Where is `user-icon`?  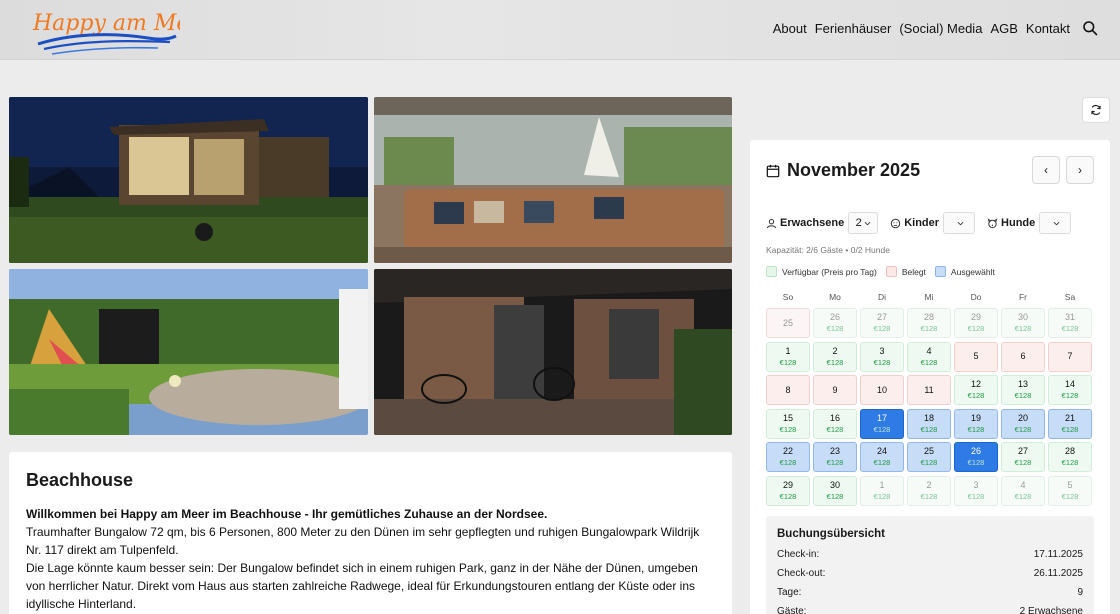 user-icon is located at coordinates (771, 223).